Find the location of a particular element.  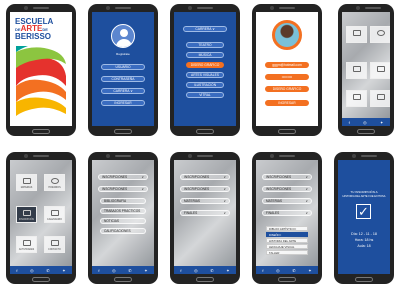

menu-item-label: MATERIAS is located at coordinates (192, 201).